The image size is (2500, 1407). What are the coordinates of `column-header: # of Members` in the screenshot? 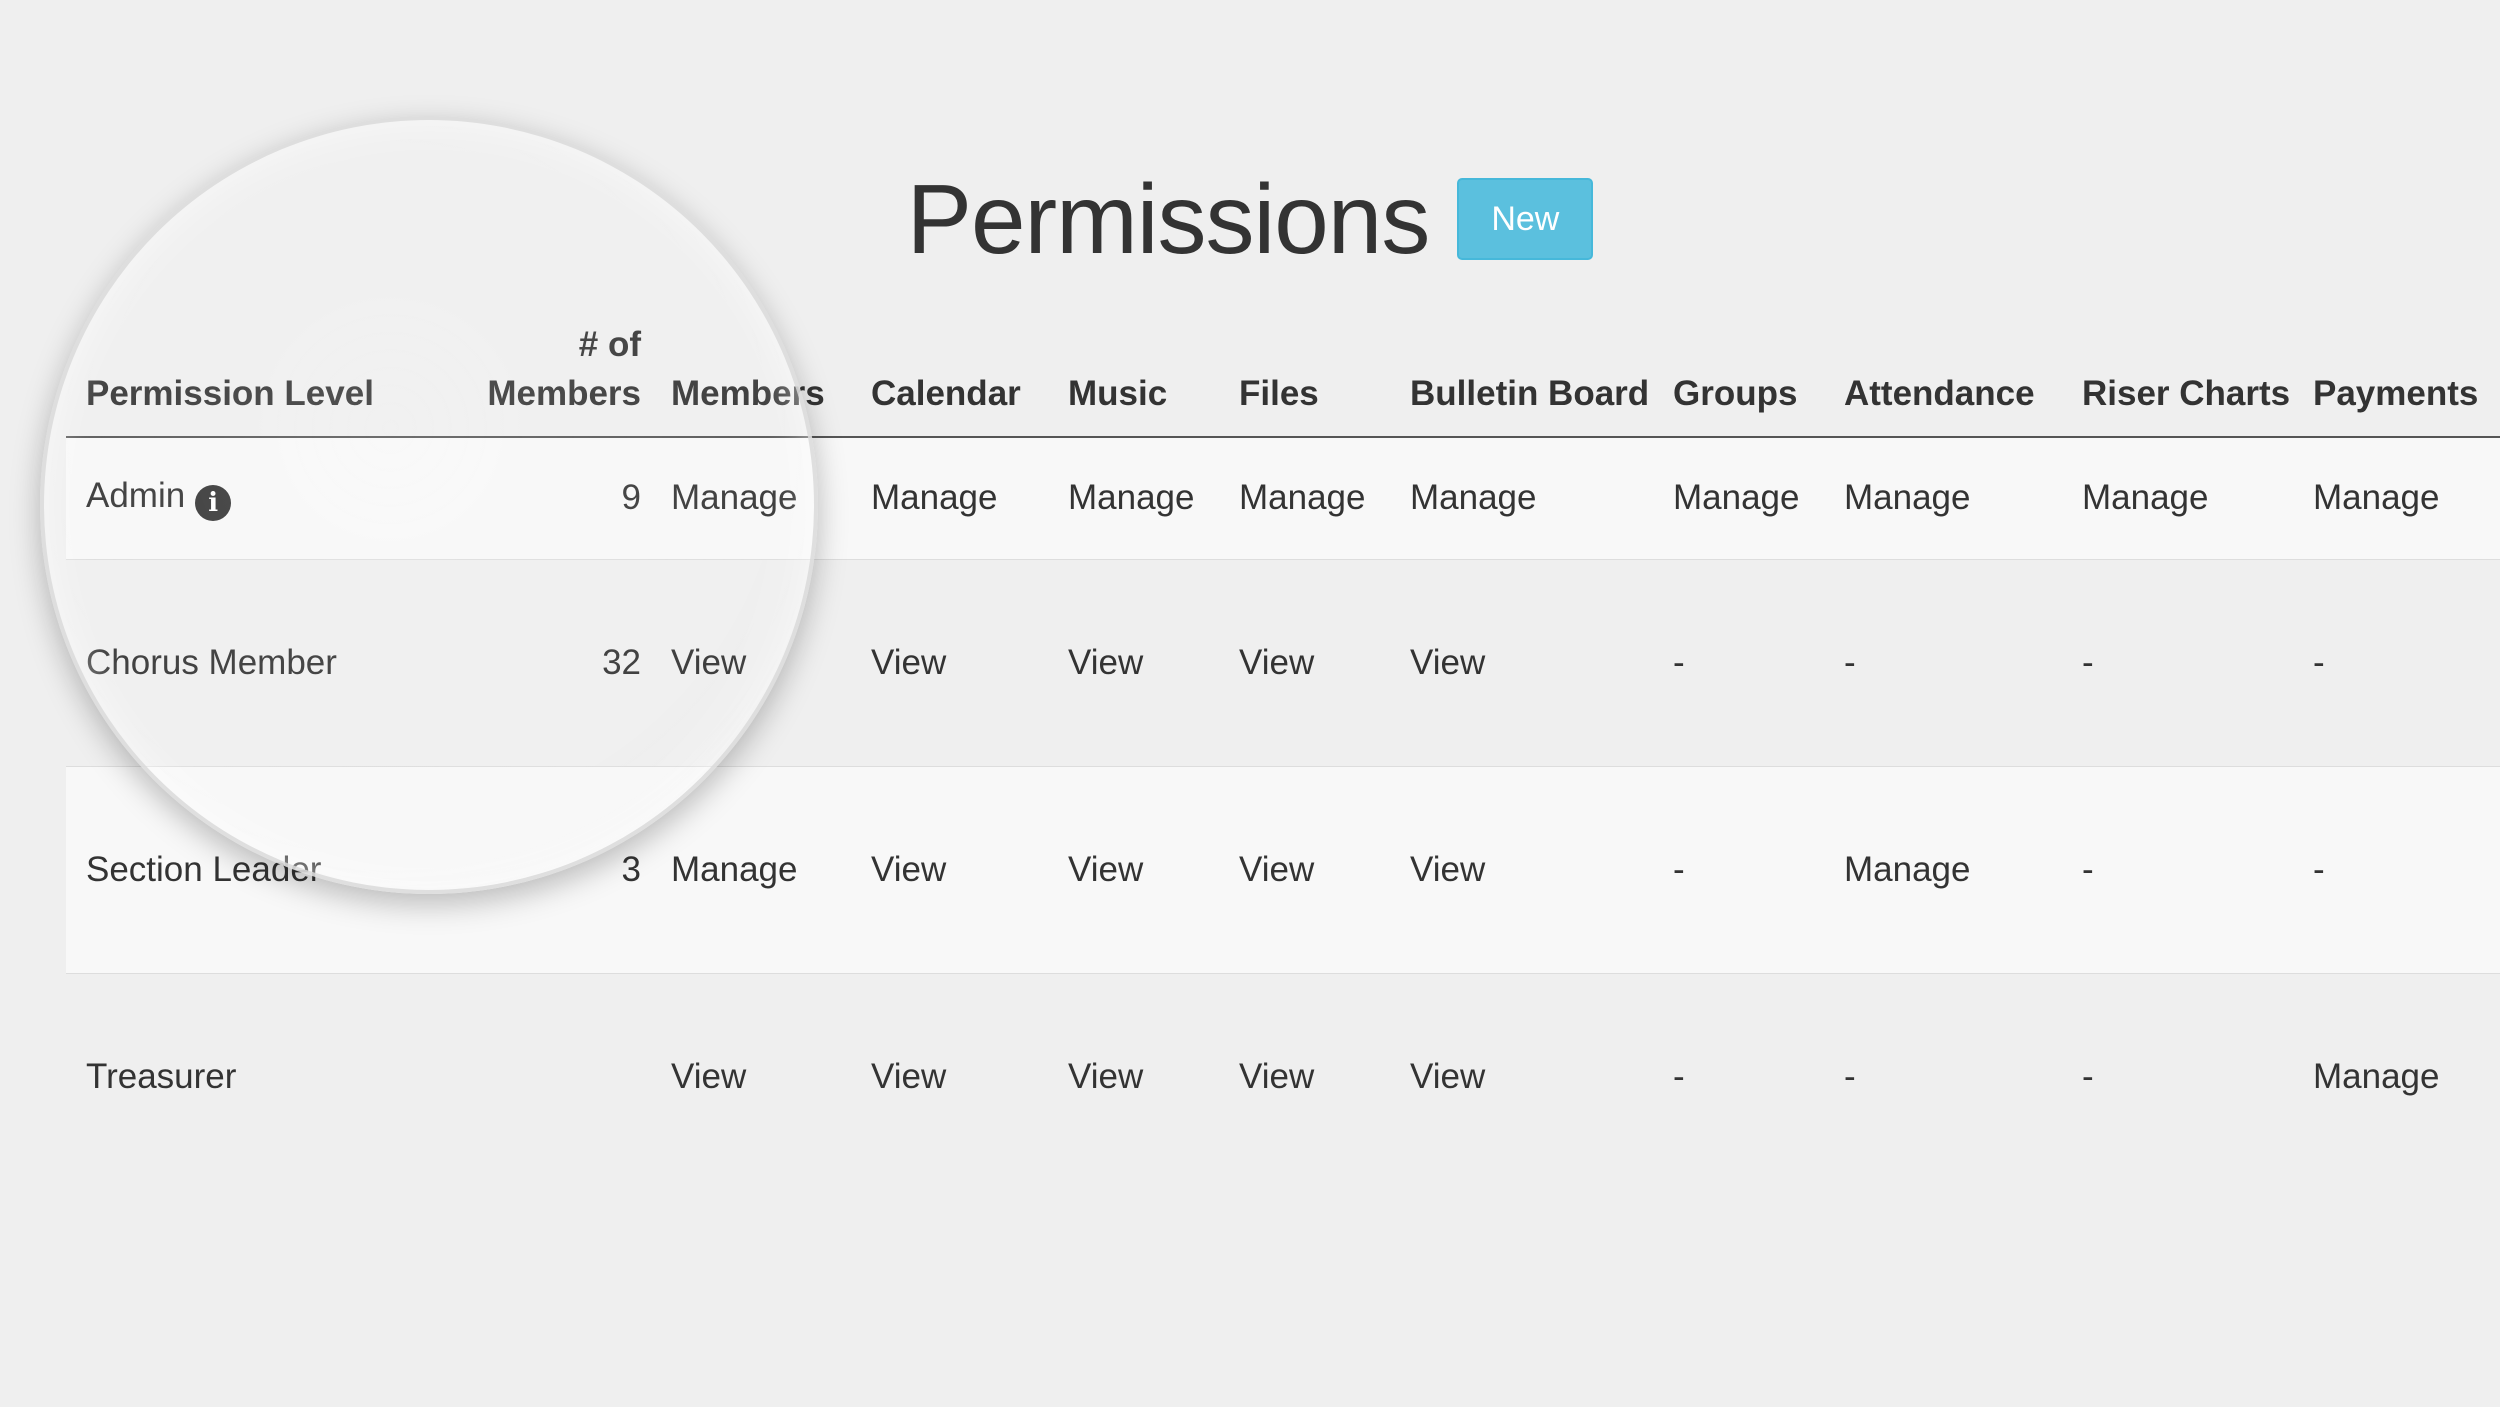 It's located at (523, 379).